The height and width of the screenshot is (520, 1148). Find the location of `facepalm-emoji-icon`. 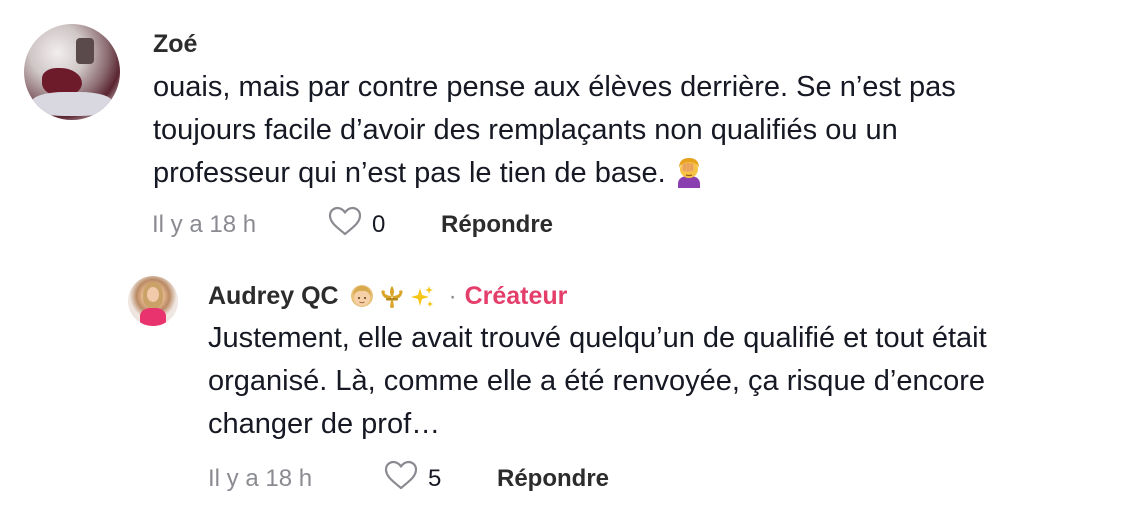

facepalm-emoji-icon is located at coordinates (689, 171).